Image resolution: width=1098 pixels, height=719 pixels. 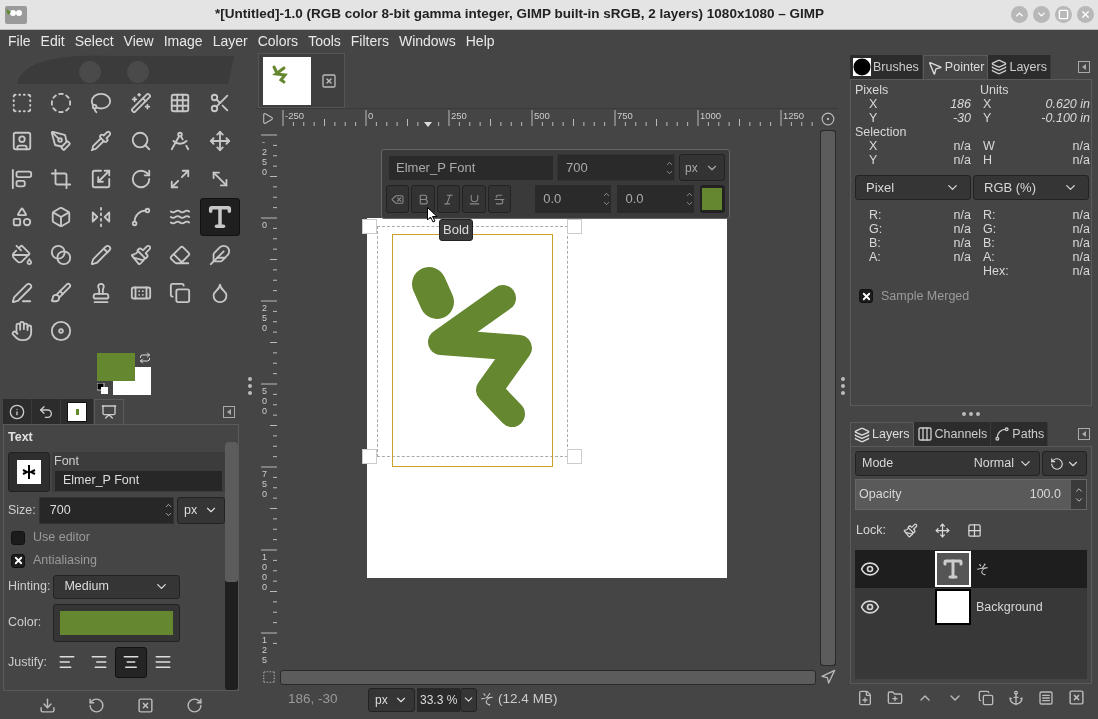 I want to click on tooltip: Bold, so click(x=456, y=230).